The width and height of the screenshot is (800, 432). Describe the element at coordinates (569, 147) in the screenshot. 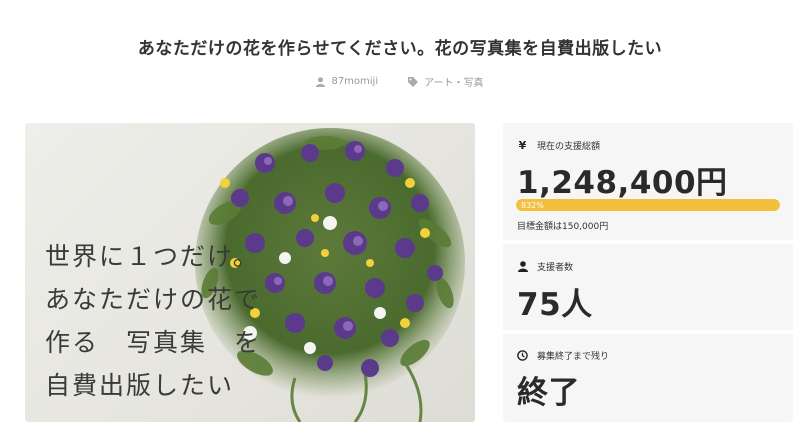

I see `amount-label-text: 現在の支援総額` at that location.